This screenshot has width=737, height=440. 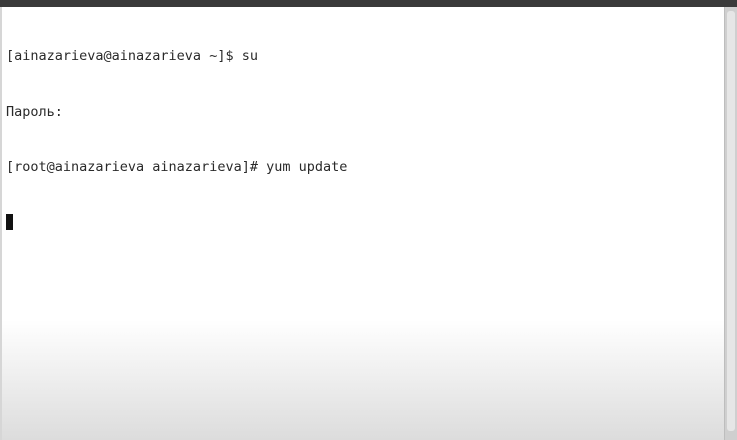 What do you see at coordinates (368, 3) in the screenshot?
I see `window-titlebar` at bounding box center [368, 3].